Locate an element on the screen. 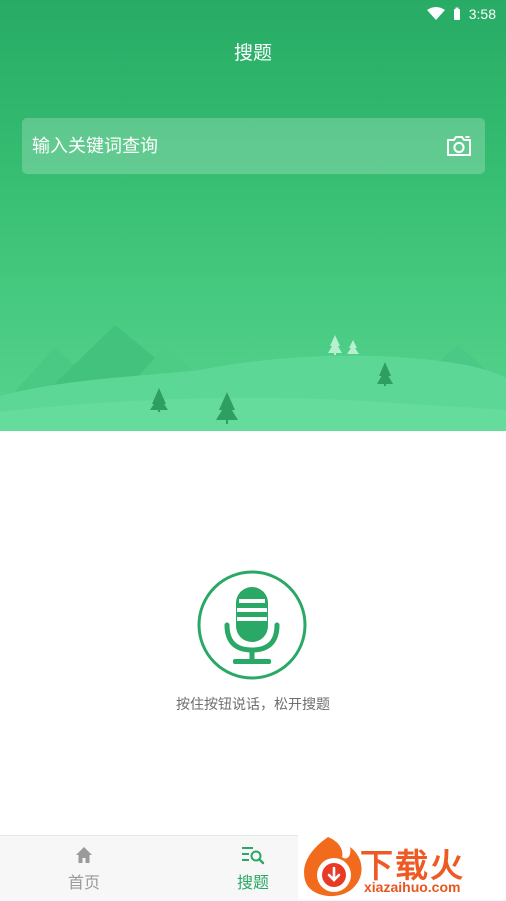 Image resolution: width=506 pixels, height=901 pixels. landscape-illustration is located at coordinates (253, 378).